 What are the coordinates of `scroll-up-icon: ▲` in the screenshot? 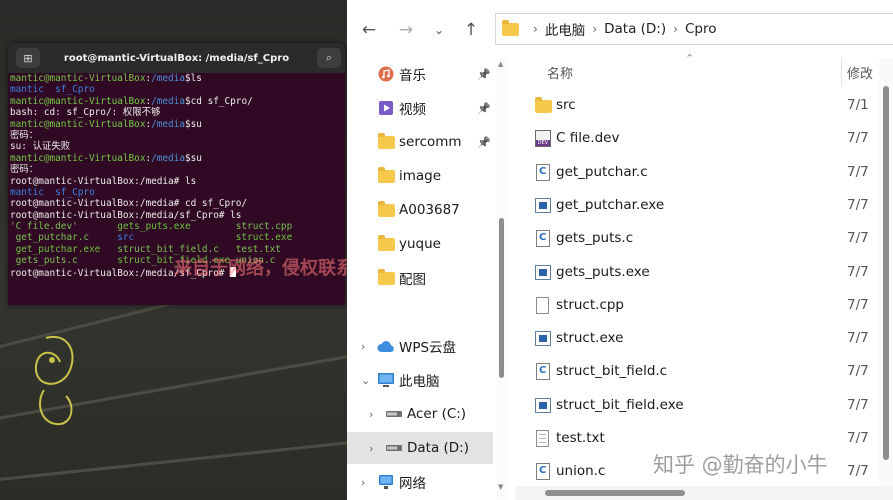 It's located at (500, 64).